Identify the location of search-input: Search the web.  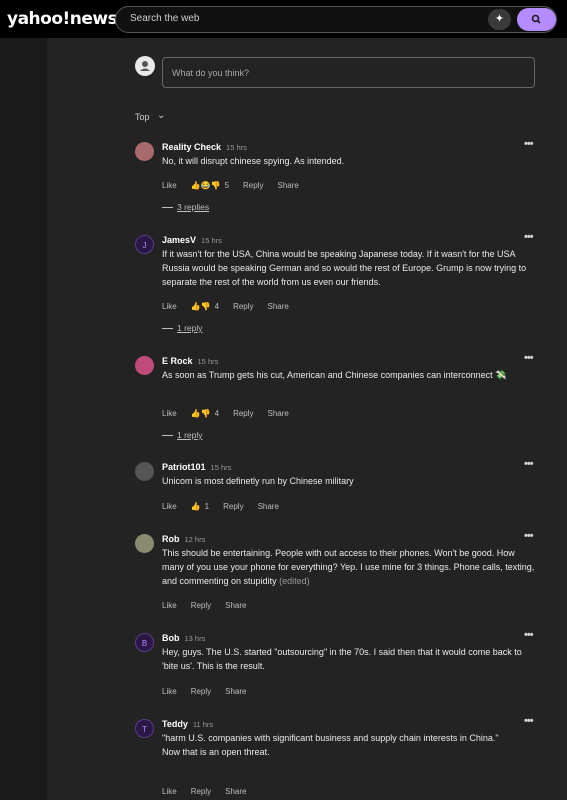
(165, 18).